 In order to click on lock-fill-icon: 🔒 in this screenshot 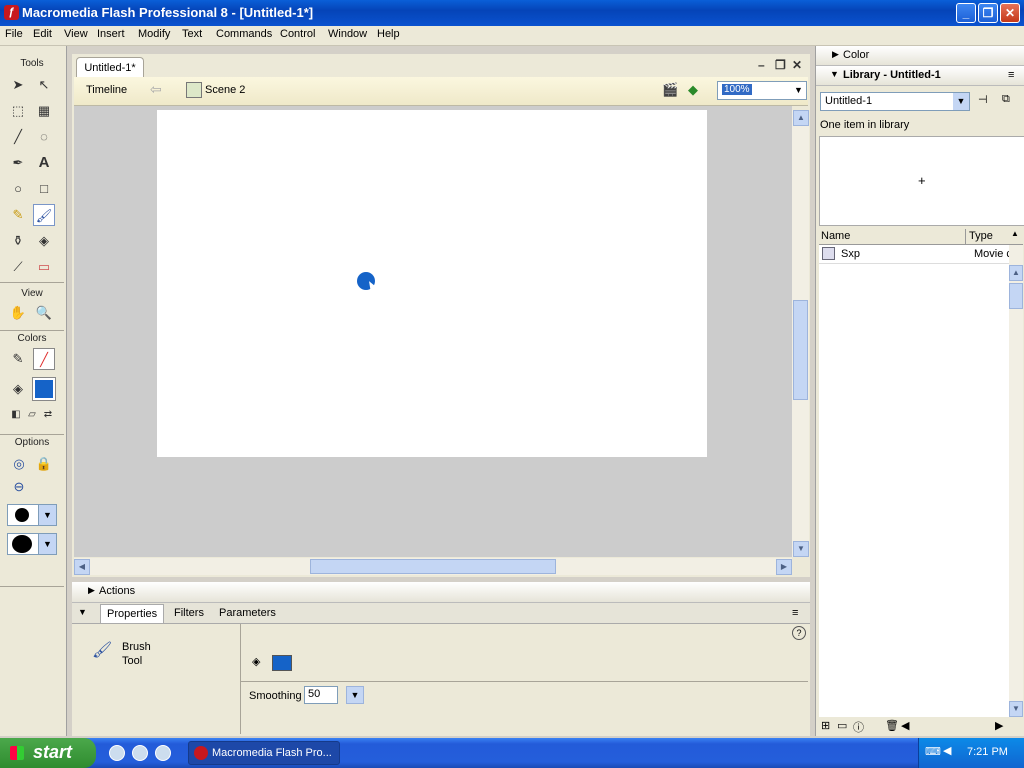, I will do `click(44, 464)`.